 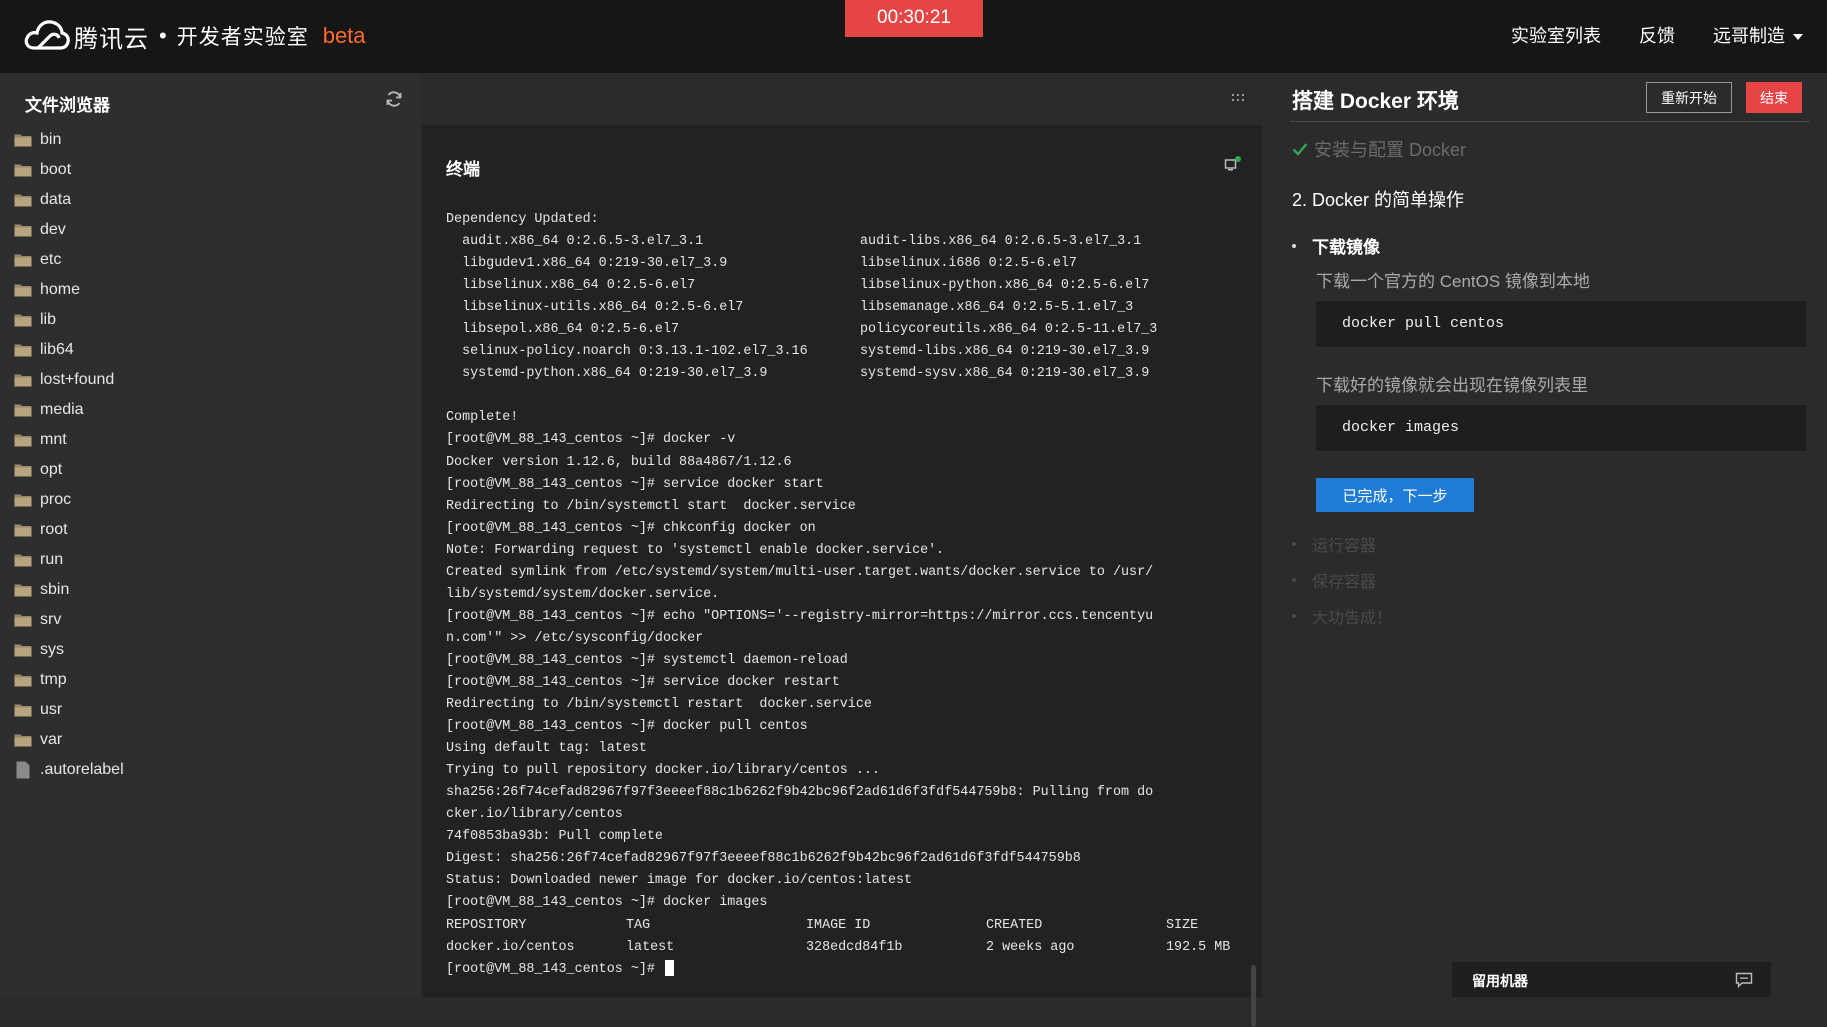 What do you see at coordinates (67, 105) in the screenshot?
I see `file-browser-title: 文件浏览器` at bounding box center [67, 105].